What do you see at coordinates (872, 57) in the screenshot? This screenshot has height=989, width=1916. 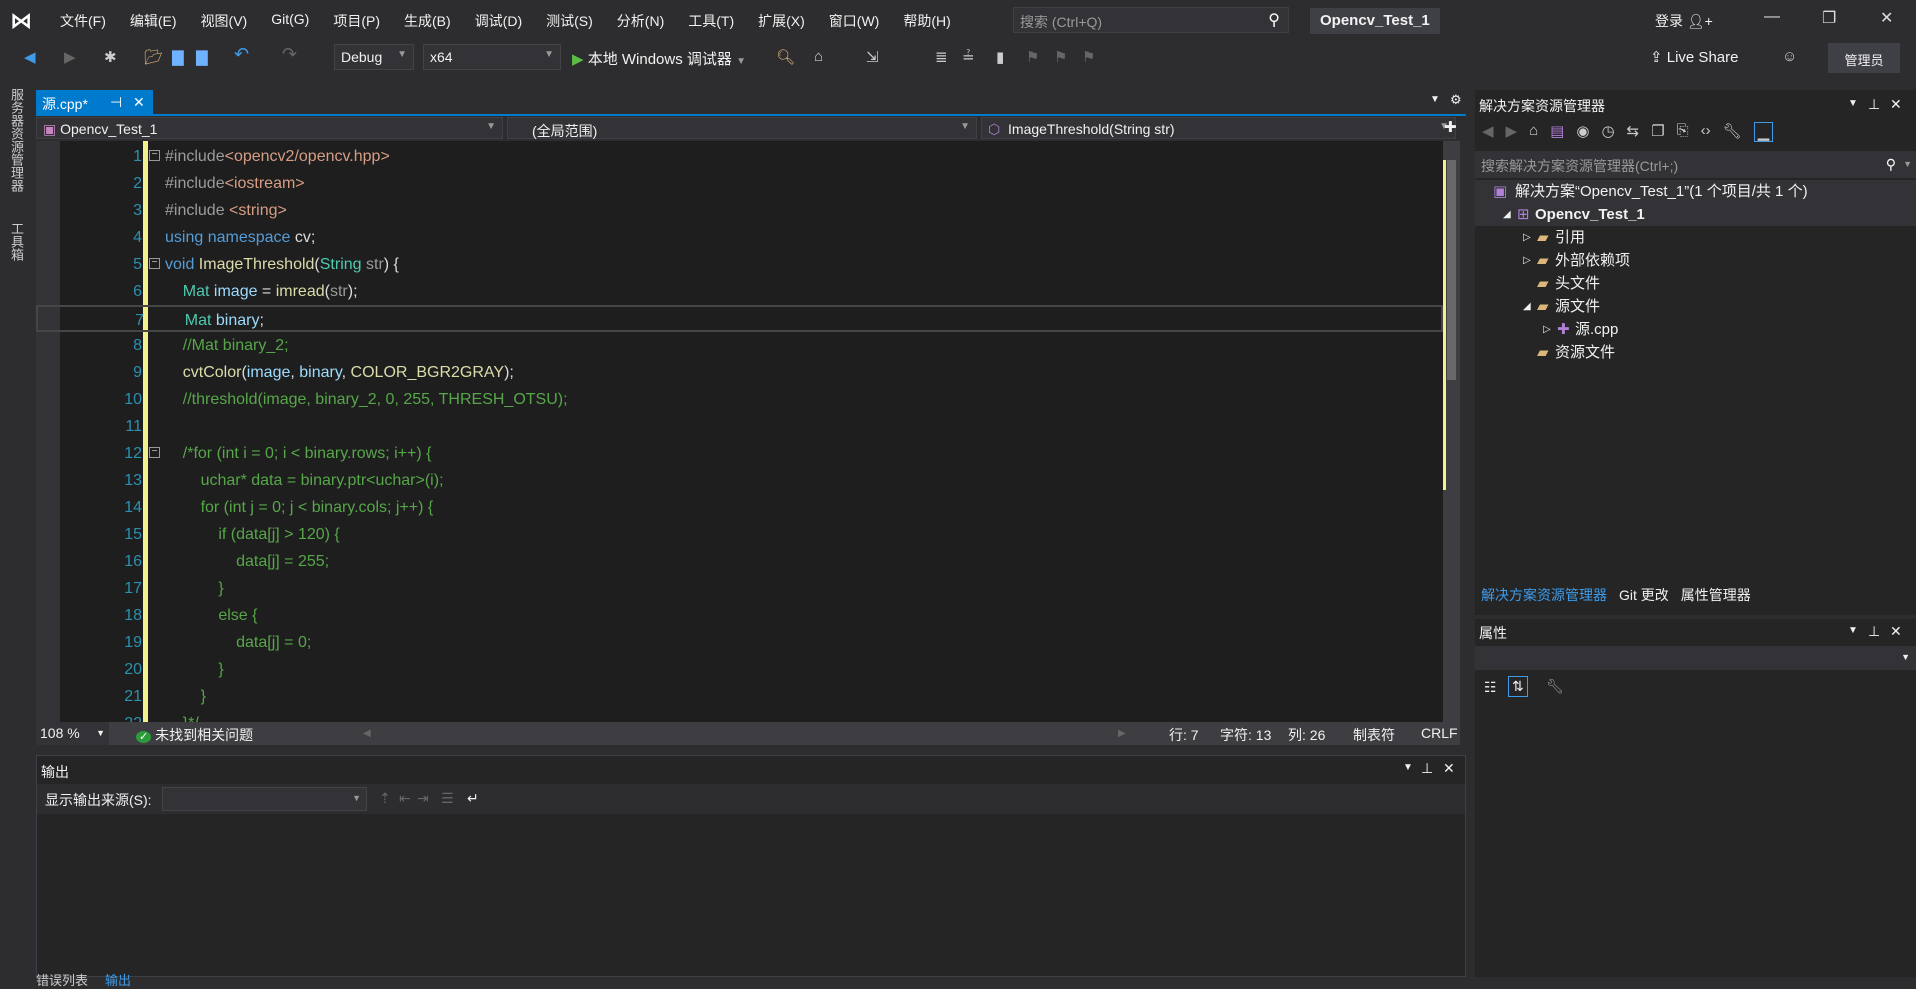 I see `step-icon: ⇲` at bounding box center [872, 57].